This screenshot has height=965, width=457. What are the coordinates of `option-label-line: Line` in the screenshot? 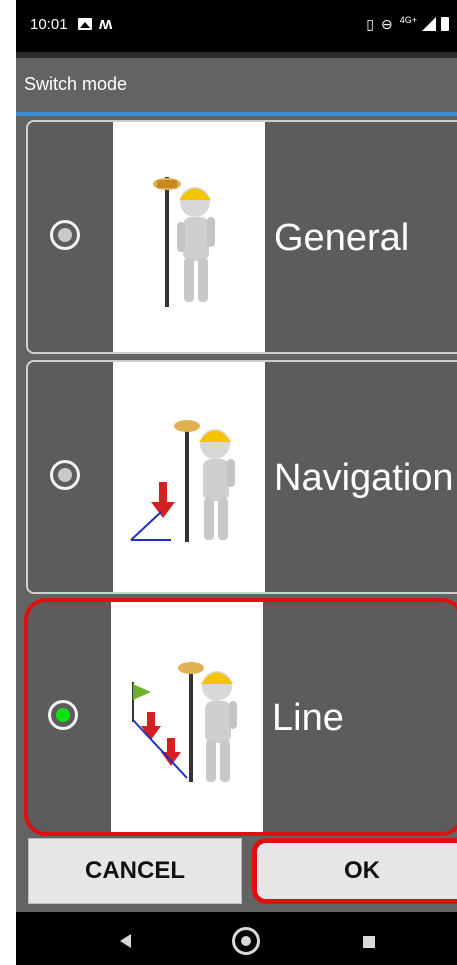 It's located at (308, 718).